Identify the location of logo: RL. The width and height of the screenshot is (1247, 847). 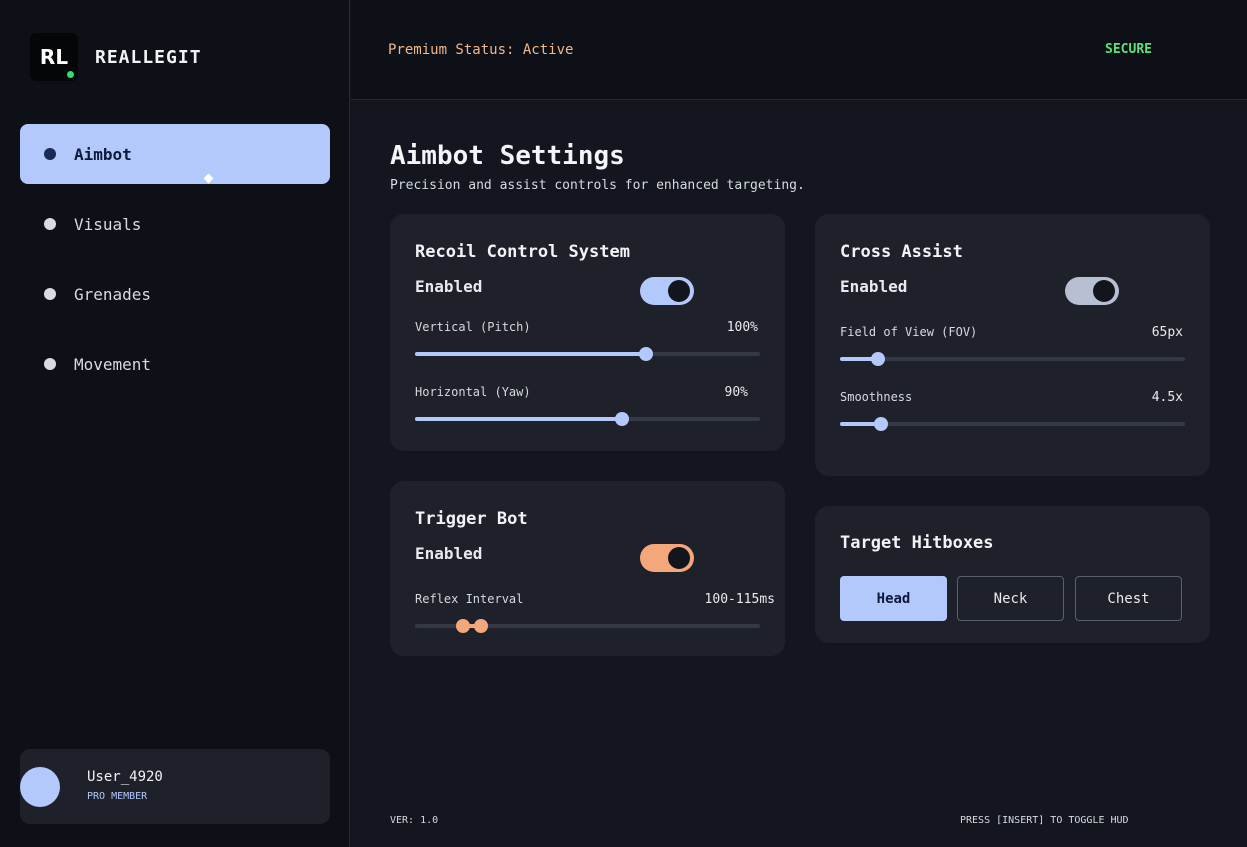
(54, 57).